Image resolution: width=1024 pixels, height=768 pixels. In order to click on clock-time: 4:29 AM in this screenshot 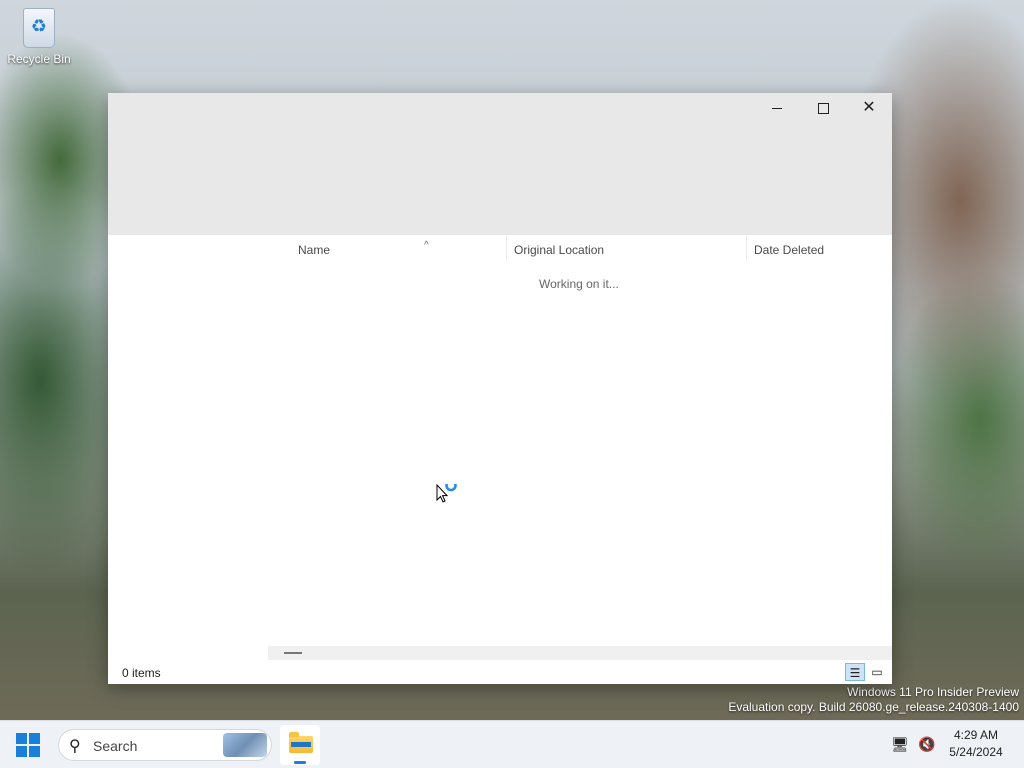, I will do `click(976, 735)`.